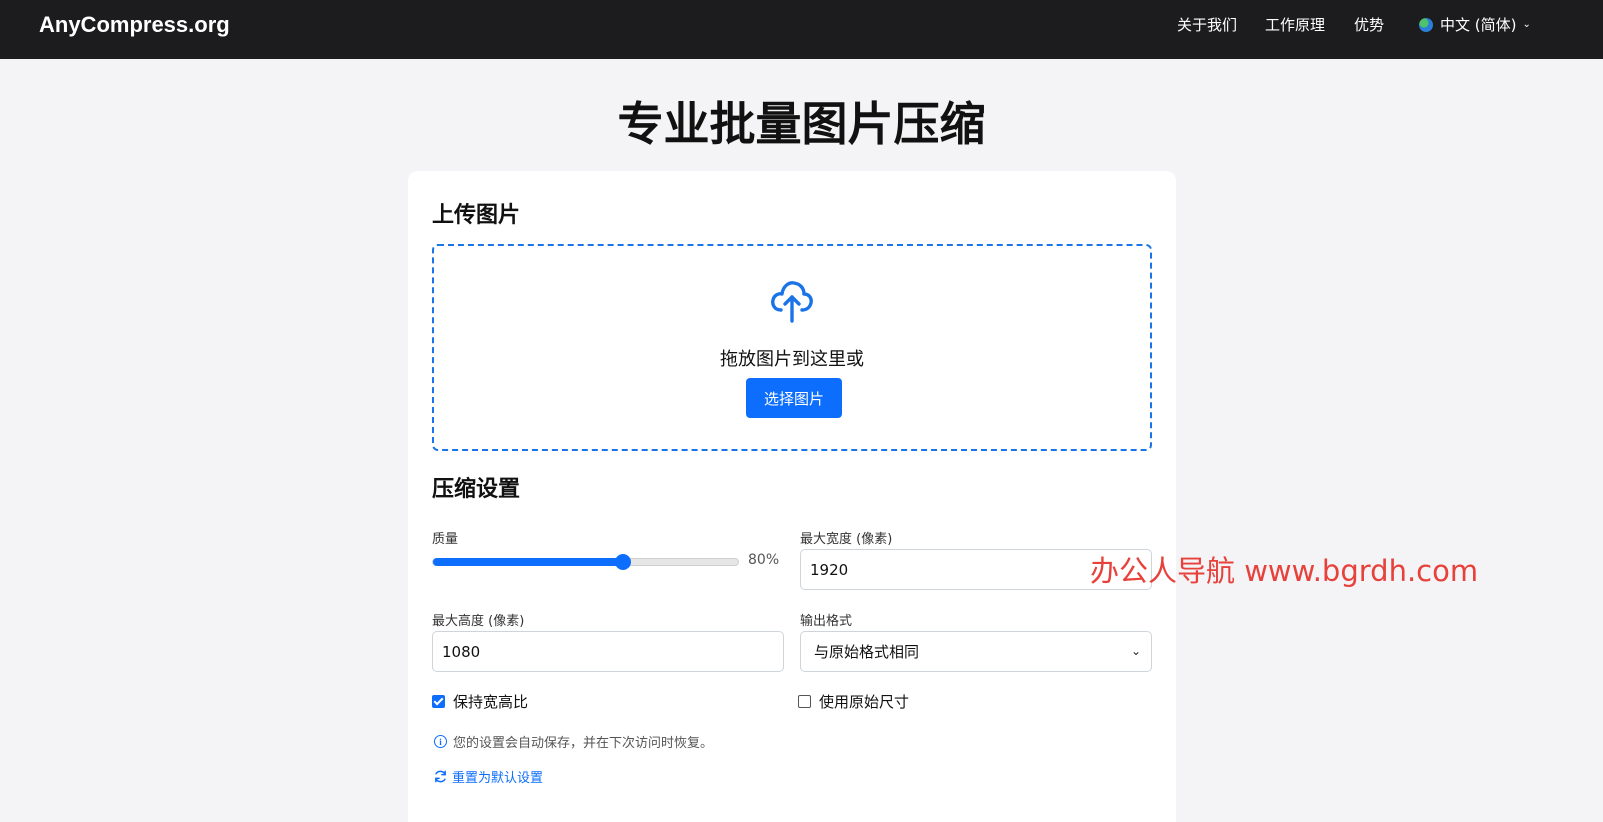 The width and height of the screenshot is (1603, 822). Describe the element at coordinates (1478, 25) in the screenshot. I see `language-label: 中文 (简体)` at that location.